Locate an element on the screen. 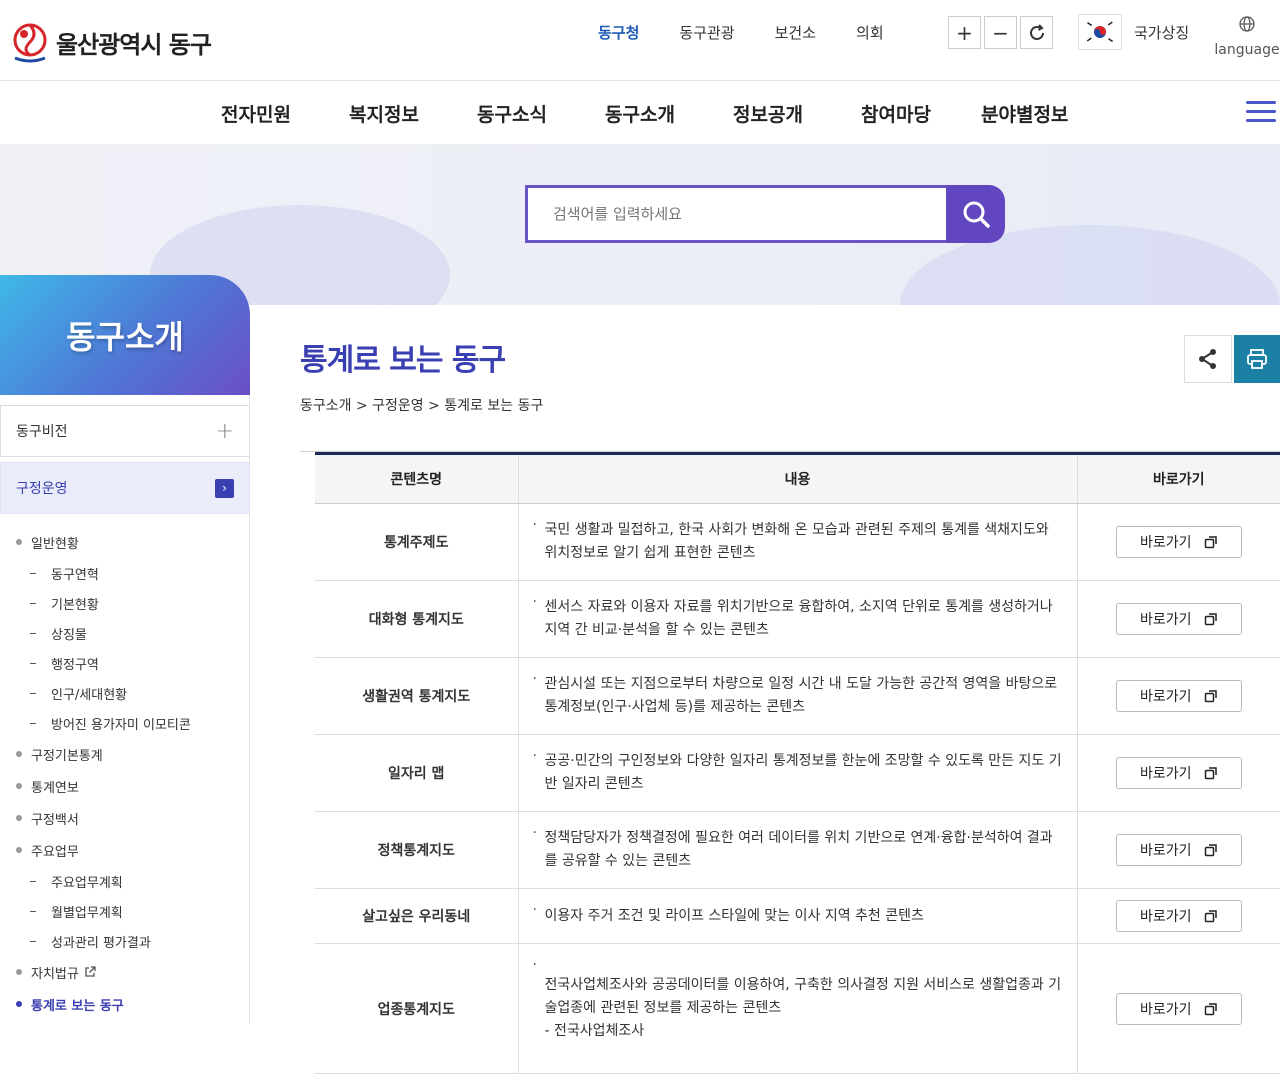  lnb-sub-item: 구정백서 is located at coordinates (132, 818).